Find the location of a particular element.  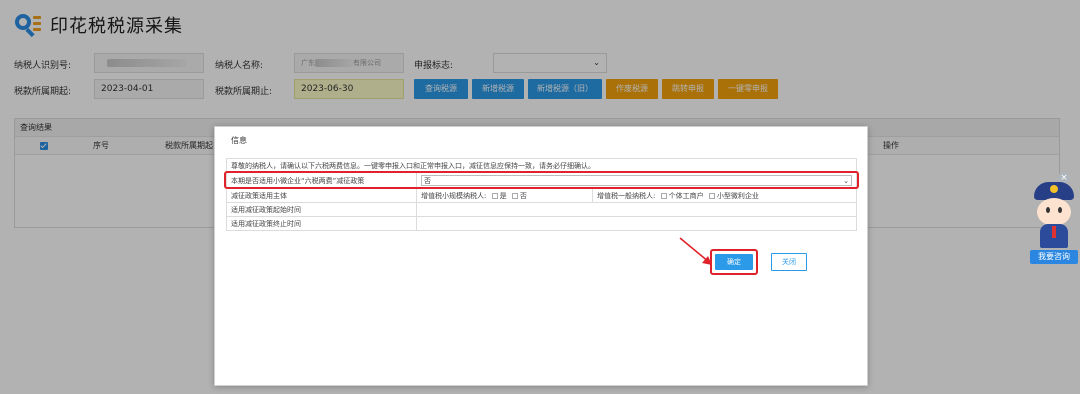

close-button: 关闭 is located at coordinates (789, 262).